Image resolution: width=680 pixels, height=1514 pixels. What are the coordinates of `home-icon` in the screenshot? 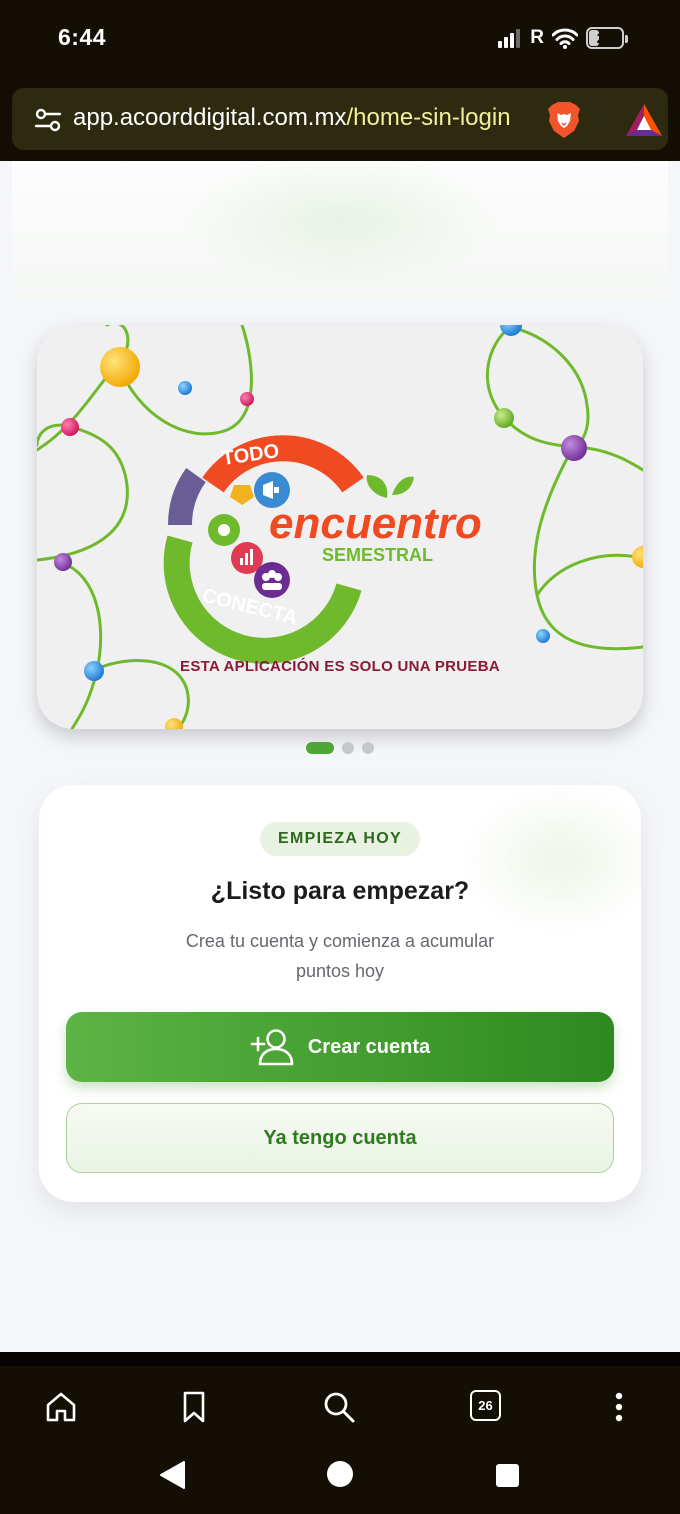 It's located at (61, 1407).